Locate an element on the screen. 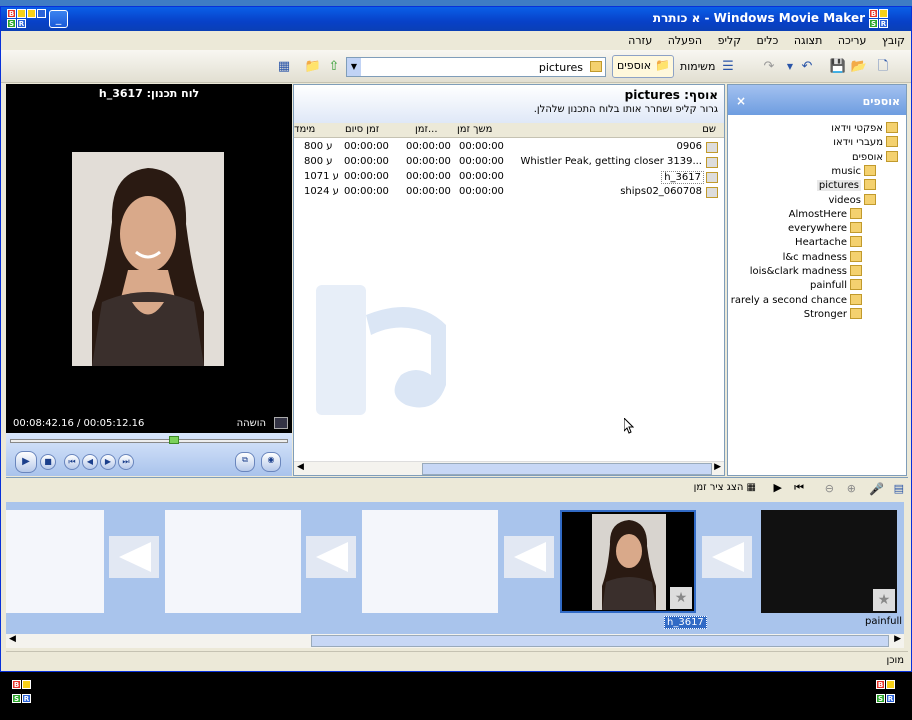  tree-item: אוספים is located at coordinates (875, 157).